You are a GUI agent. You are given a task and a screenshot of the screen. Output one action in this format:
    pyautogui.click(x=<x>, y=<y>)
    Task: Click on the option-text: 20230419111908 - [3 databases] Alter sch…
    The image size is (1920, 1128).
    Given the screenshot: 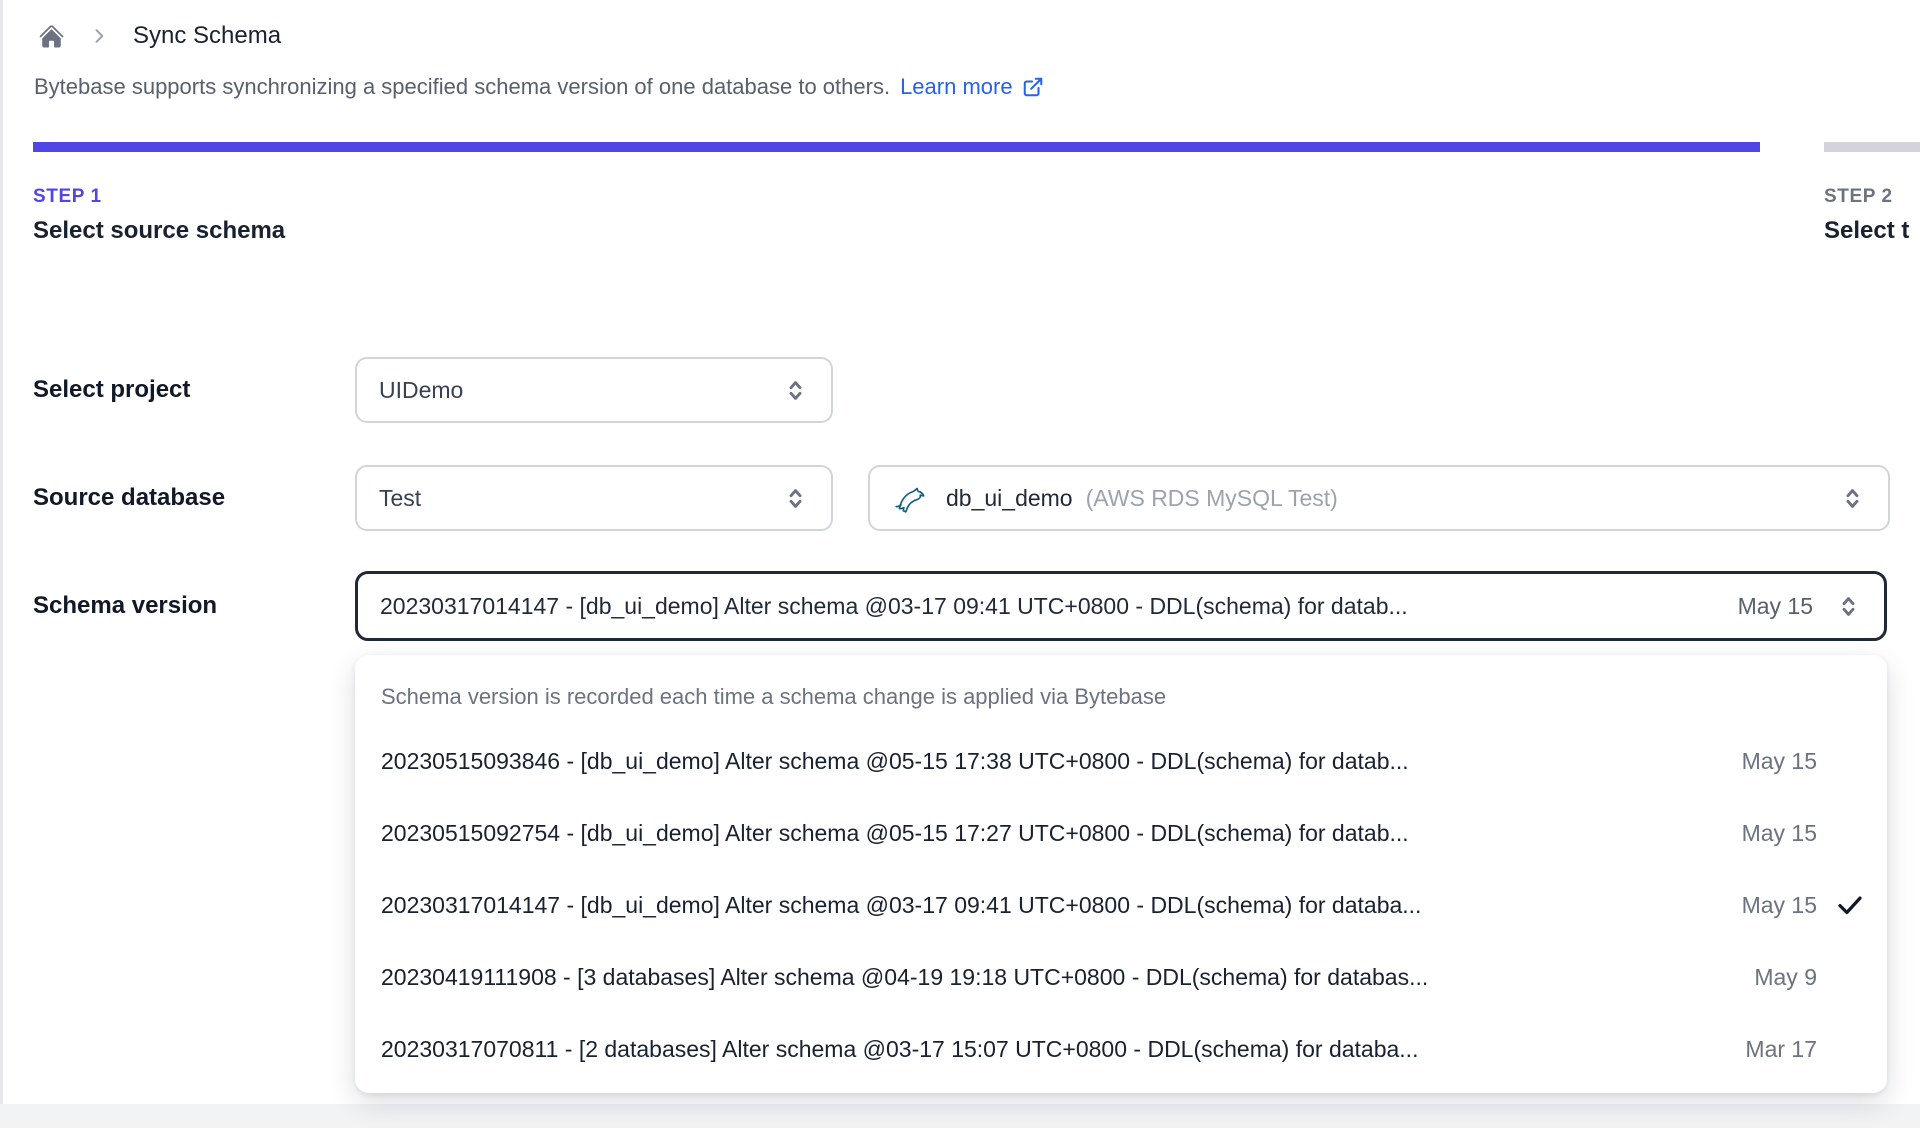 What is the action you would take?
    pyautogui.click(x=905, y=976)
    